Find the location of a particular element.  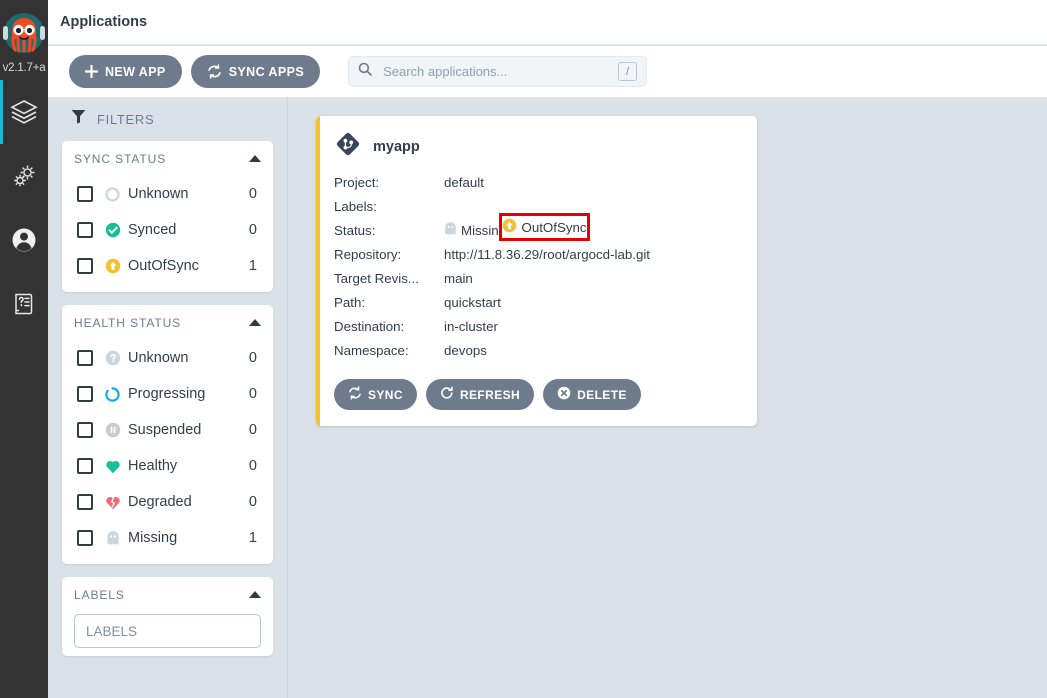

filter-row-sync-synced: Synced 0 is located at coordinates (167, 230).